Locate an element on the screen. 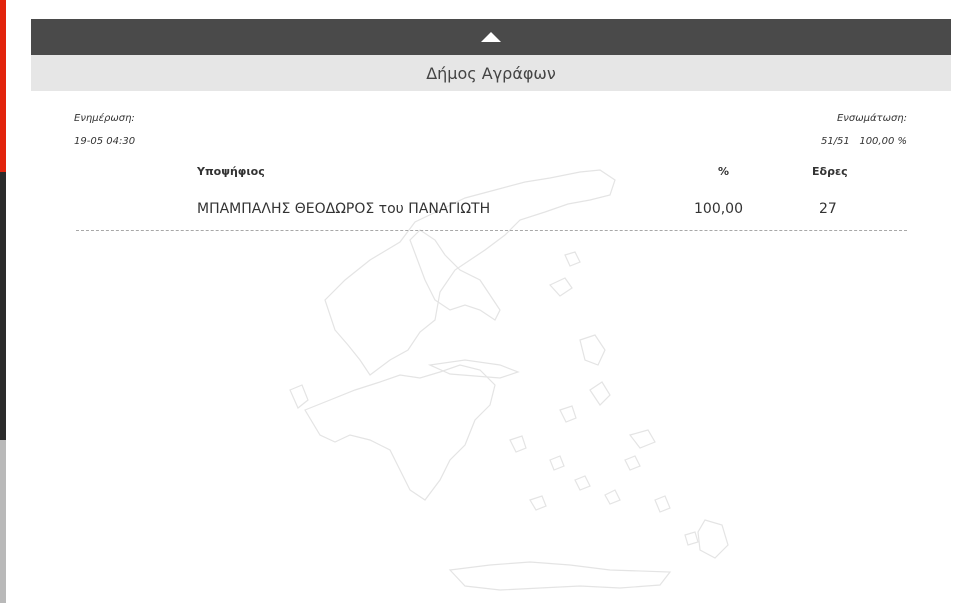  integration-label: Ενσωμάτωση: is located at coordinates (871, 118).